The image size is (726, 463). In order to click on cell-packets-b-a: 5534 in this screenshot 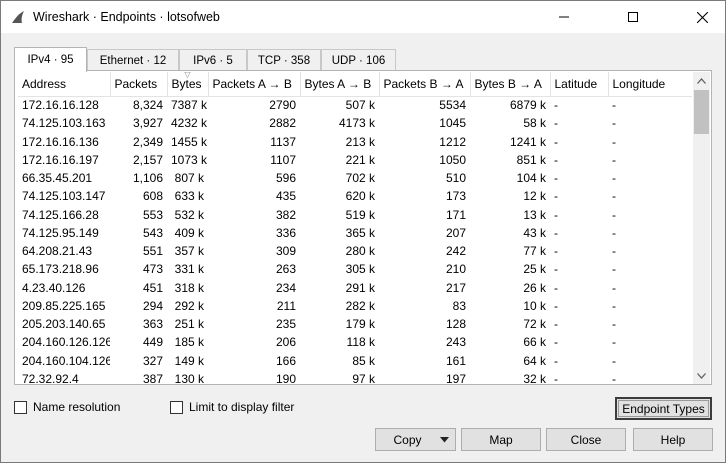, I will do `click(452, 105)`.